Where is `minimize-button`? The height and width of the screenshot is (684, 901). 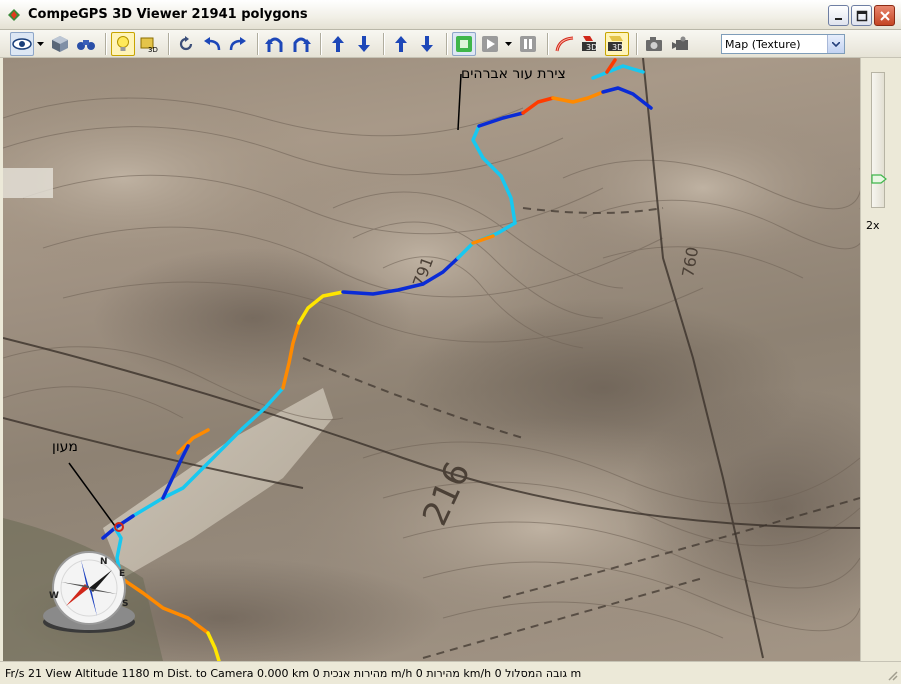
minimize-button is located at coordinates (838, 15).